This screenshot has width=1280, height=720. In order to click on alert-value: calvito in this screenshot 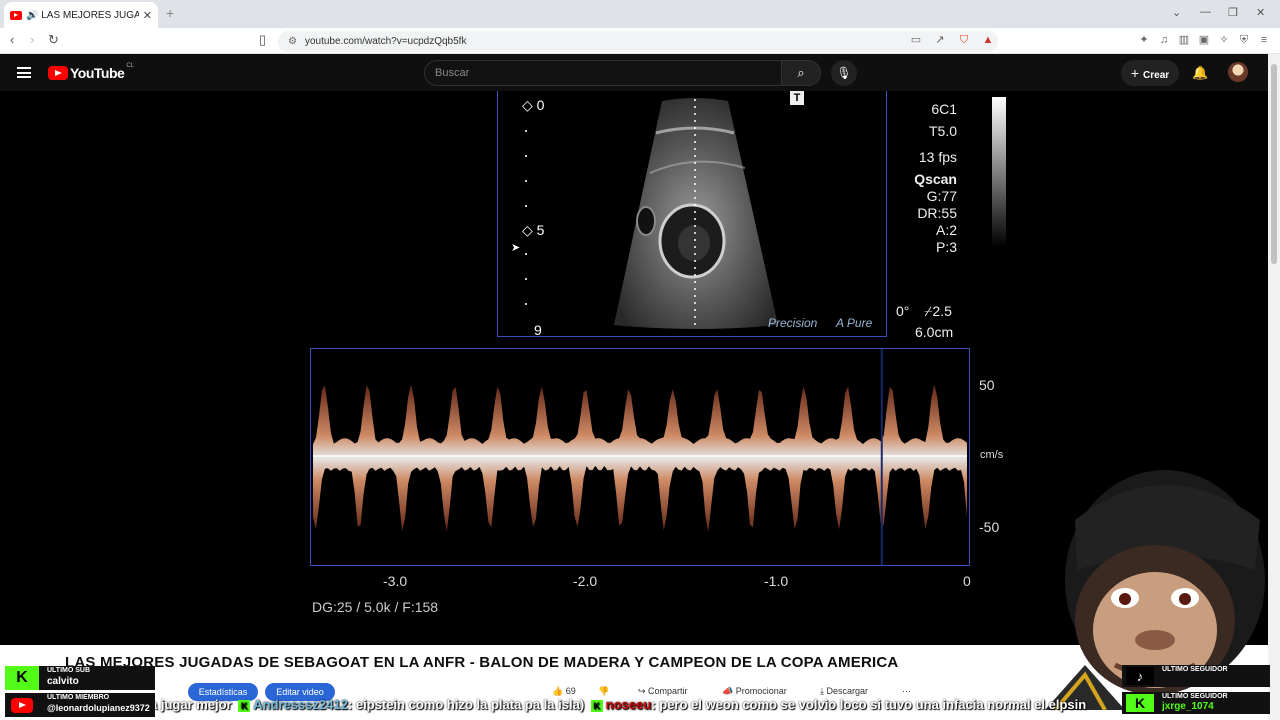, I will do `click(63, 681)`.